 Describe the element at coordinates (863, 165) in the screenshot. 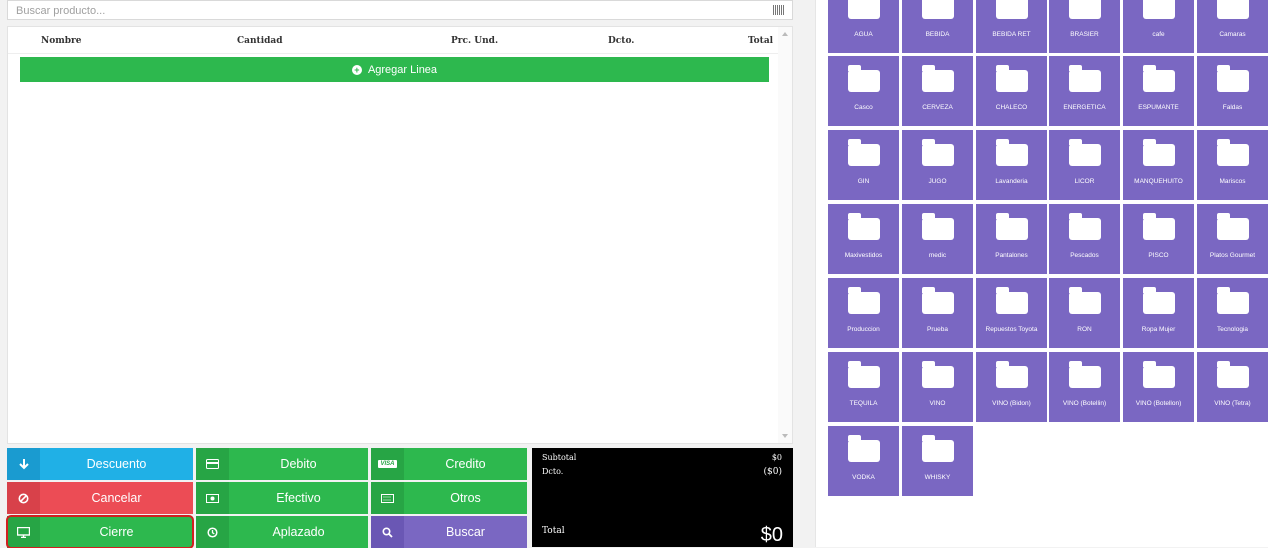

I see `category-tile: GIN` at that location.